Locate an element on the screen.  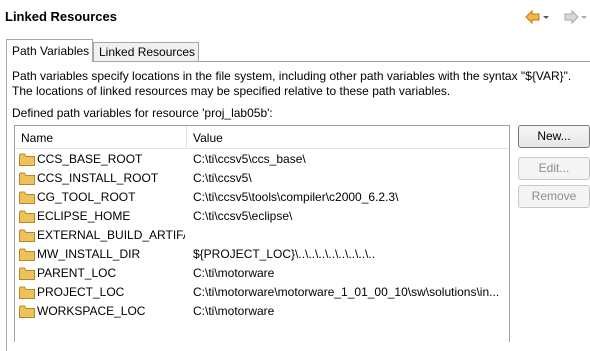
row-name: CCS_INSTALL_ROOT is located at coordinates (98, 178).